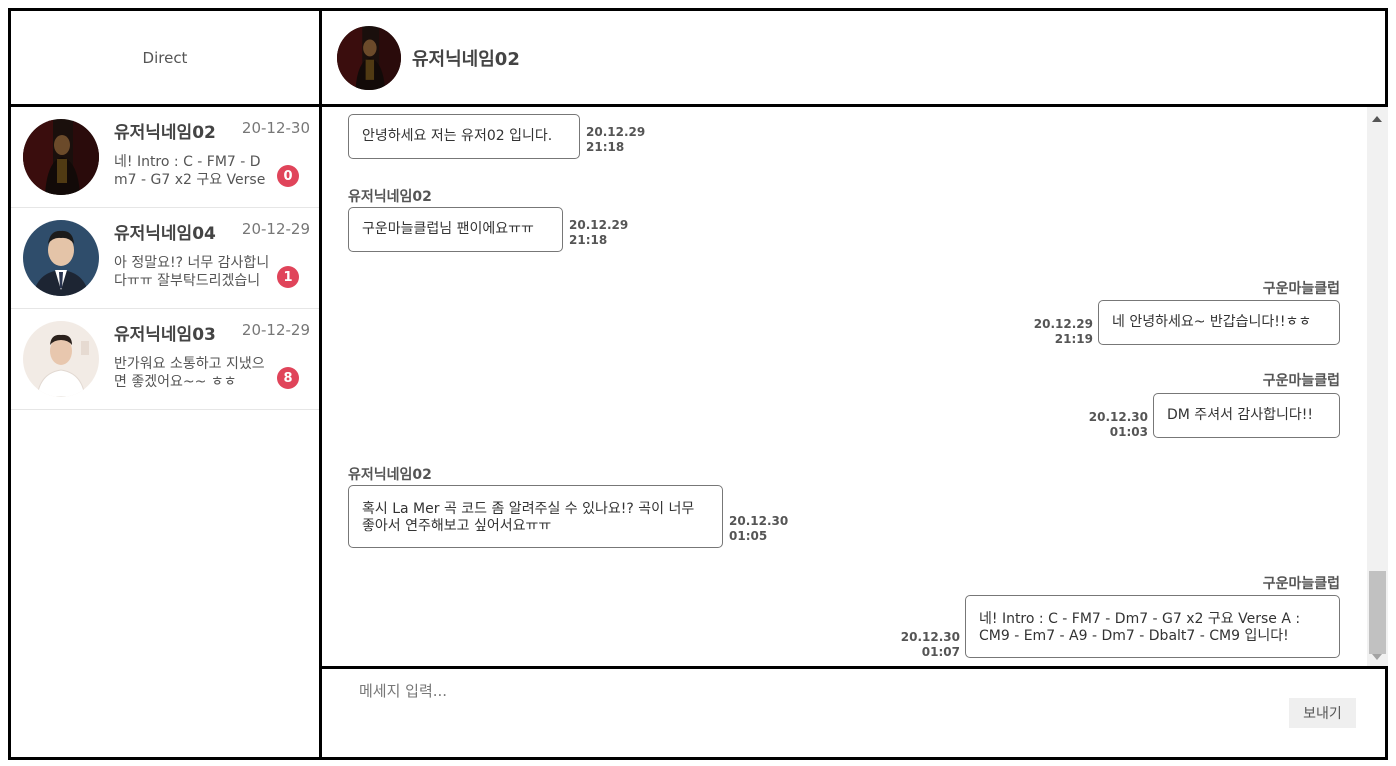 The width and height of the screenshot is (1396, 766). I want to click on message-composer: 보내기, so click(855, 713).